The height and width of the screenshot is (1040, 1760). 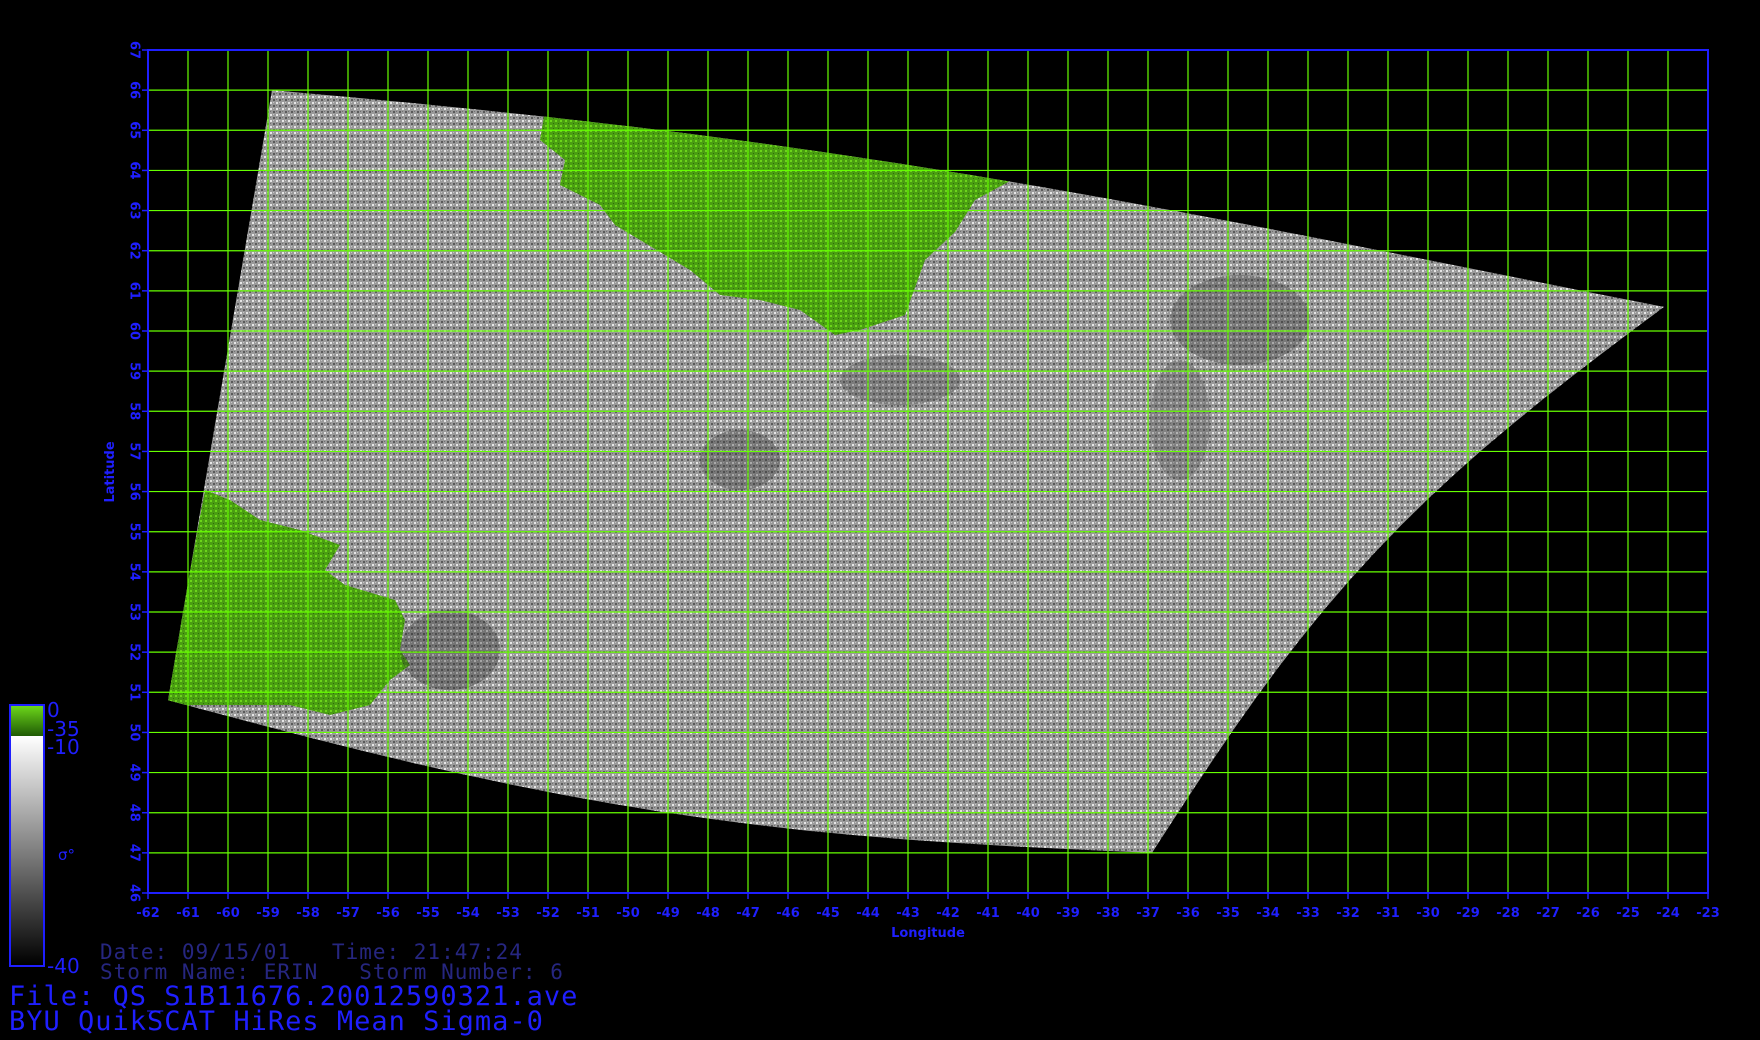 I want to click on lon-tick-label: -28, so click(x=1508, y=913).